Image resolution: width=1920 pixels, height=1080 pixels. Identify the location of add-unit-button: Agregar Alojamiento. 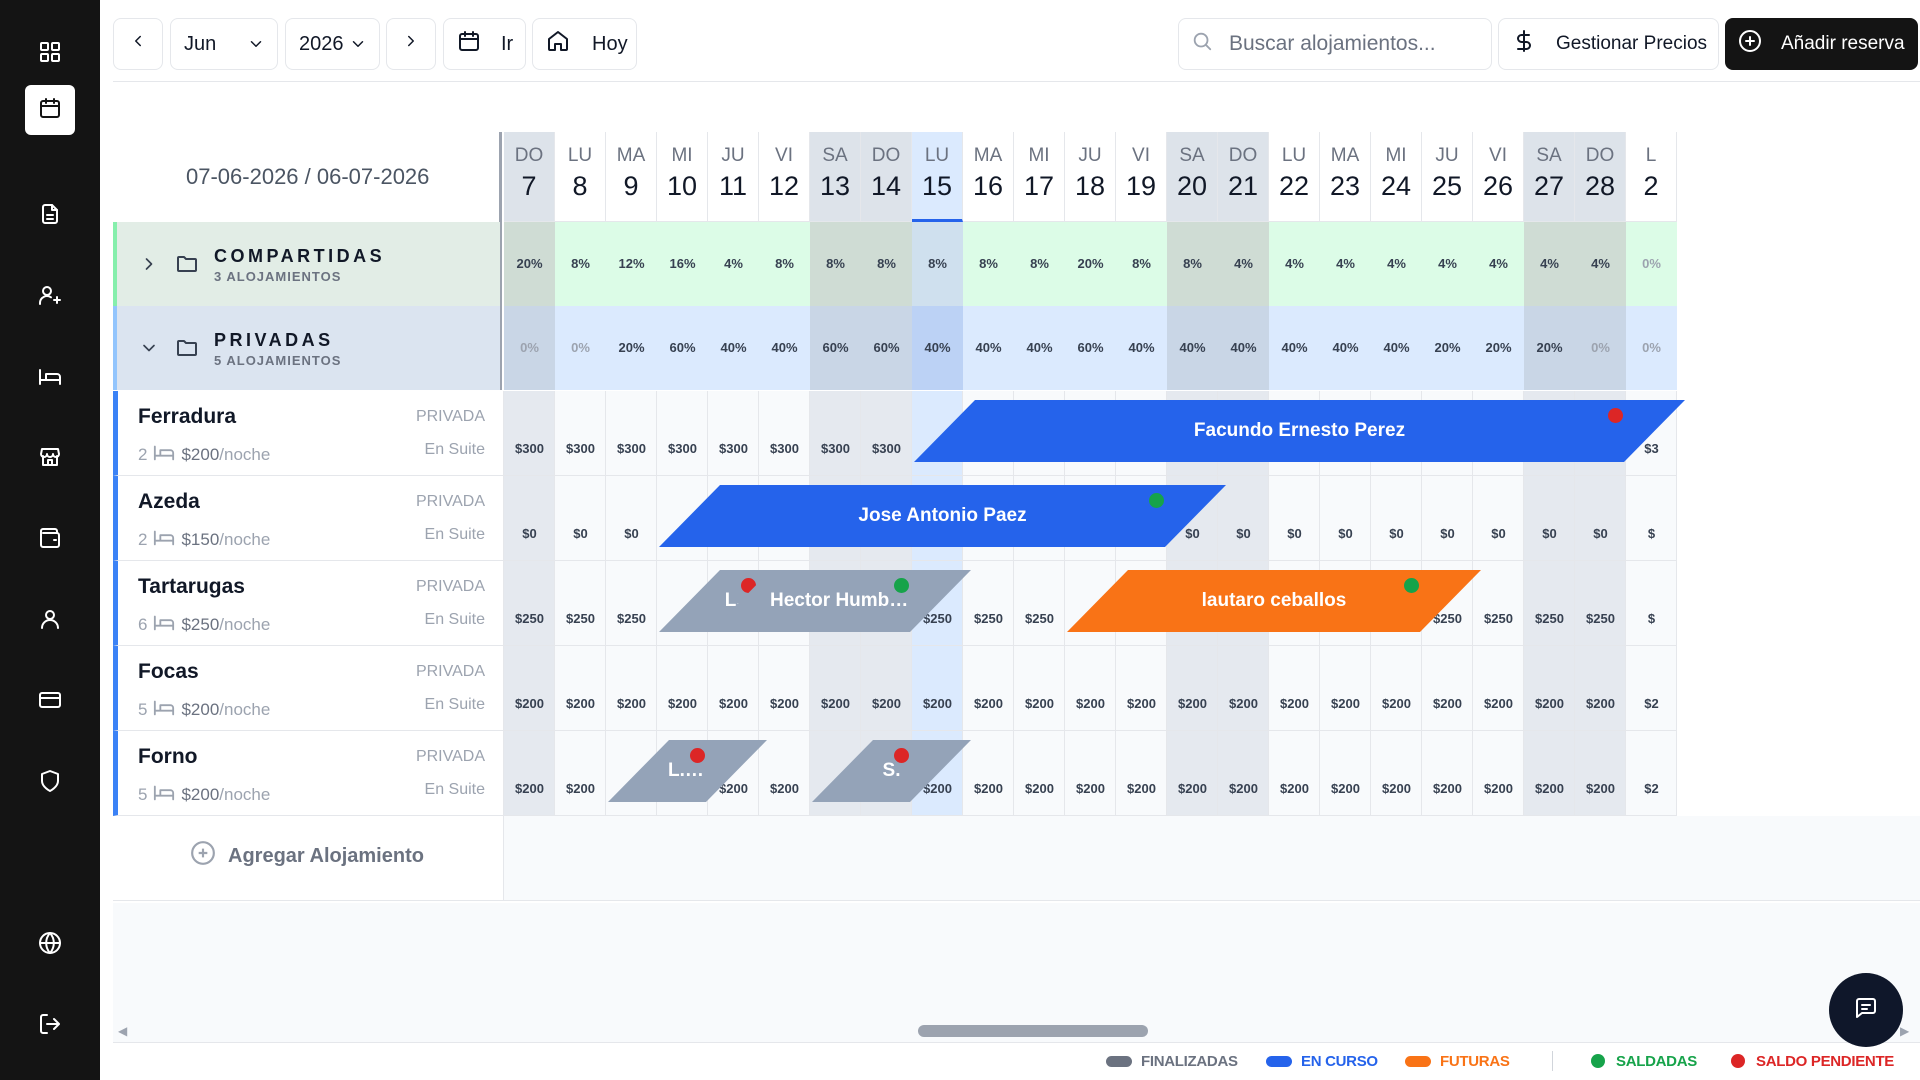
(307, 856).